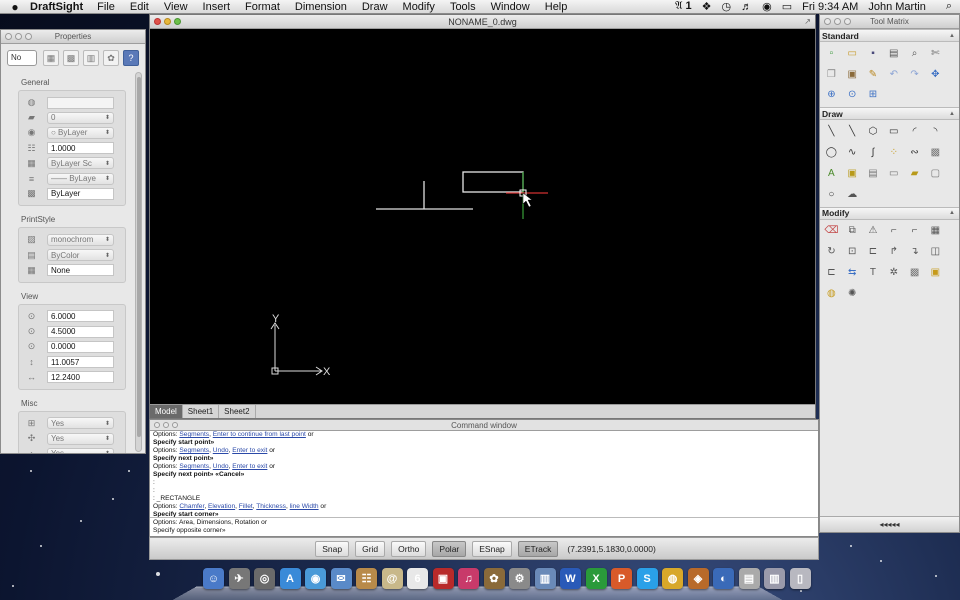 This screenshot has width=960, height=600. What do you see at coordinates (176, 7) in the screenshot?
I see `menu-view: View` at bounding box center [176, 7].